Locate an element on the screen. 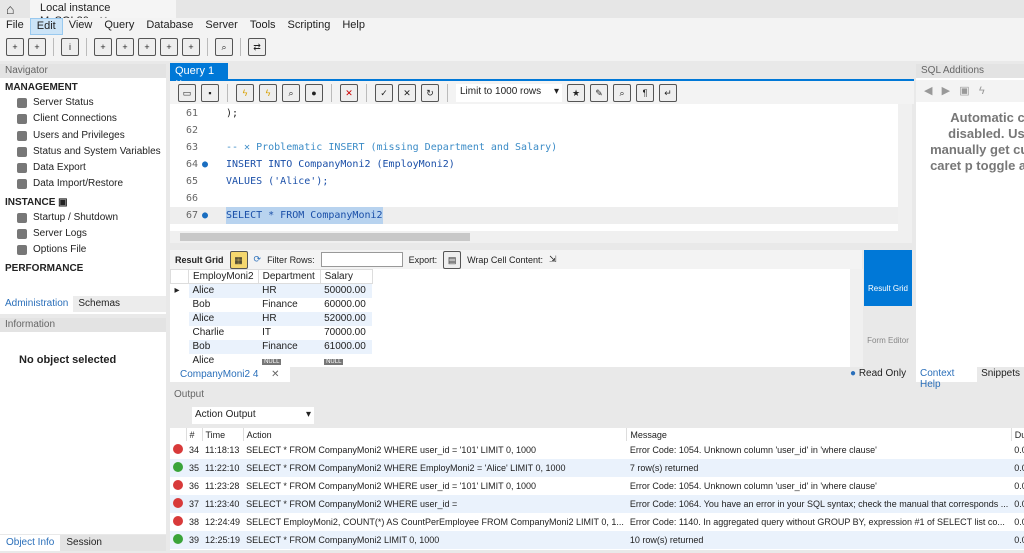 This screenshot has width=1024, height=553. nav-users-privileges: Users and Privileges is located at coordinates (83, 136).